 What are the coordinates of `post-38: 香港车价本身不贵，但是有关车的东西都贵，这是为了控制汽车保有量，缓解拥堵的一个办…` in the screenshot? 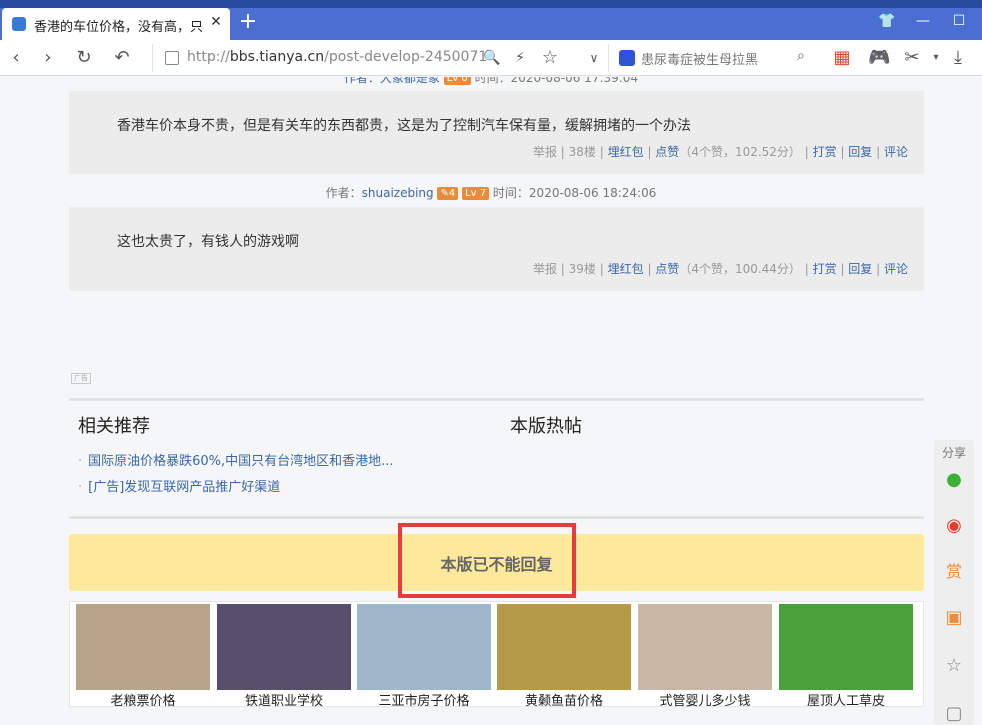 It's located at (496, 132).